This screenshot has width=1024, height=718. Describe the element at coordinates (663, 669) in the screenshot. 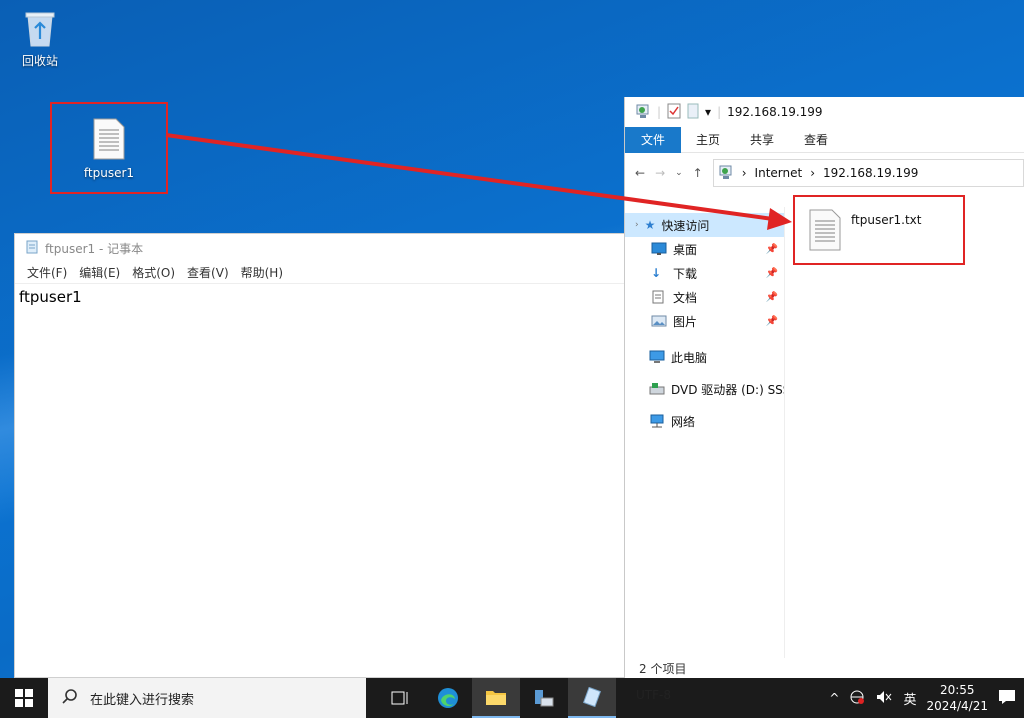

I see `explorer-status-text: 2 个项目` at that location.